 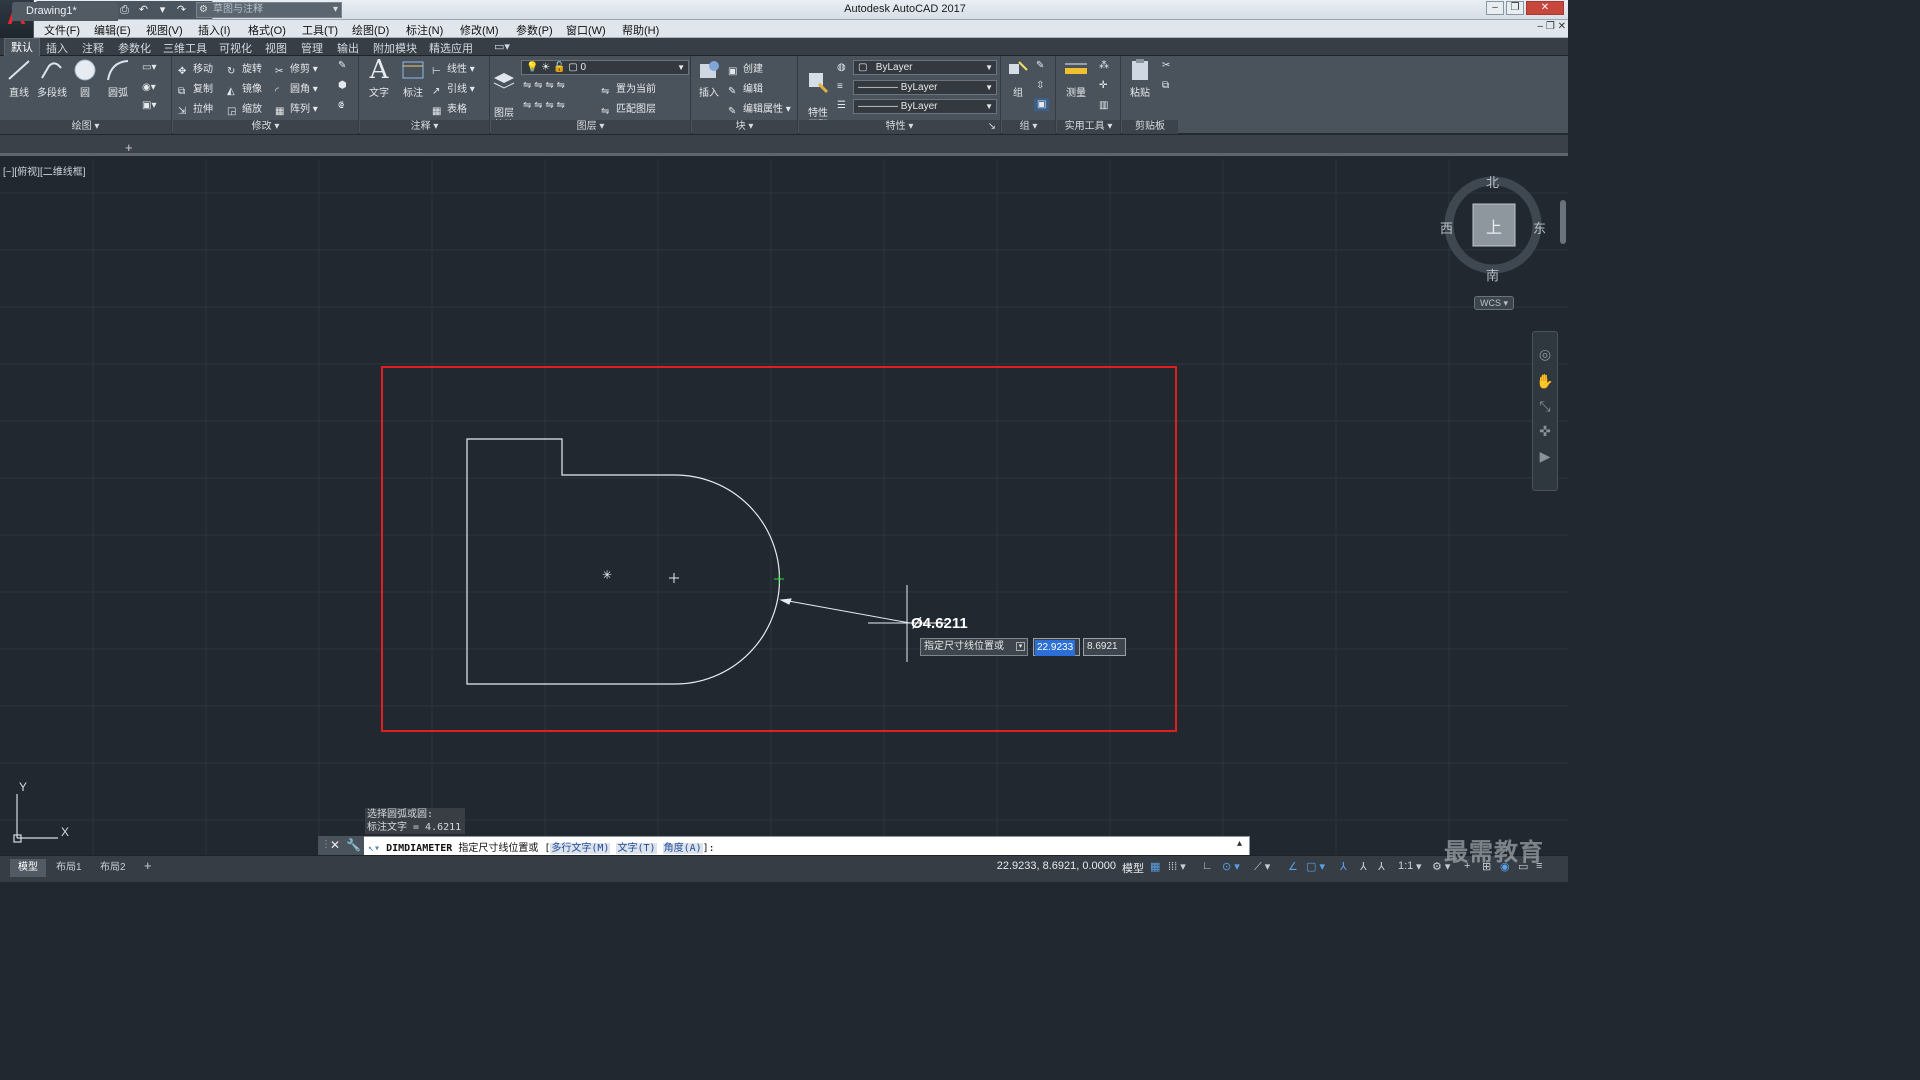 I want to click on array-button: ▦ 阵列 ▾, so click(x=296, y=109).